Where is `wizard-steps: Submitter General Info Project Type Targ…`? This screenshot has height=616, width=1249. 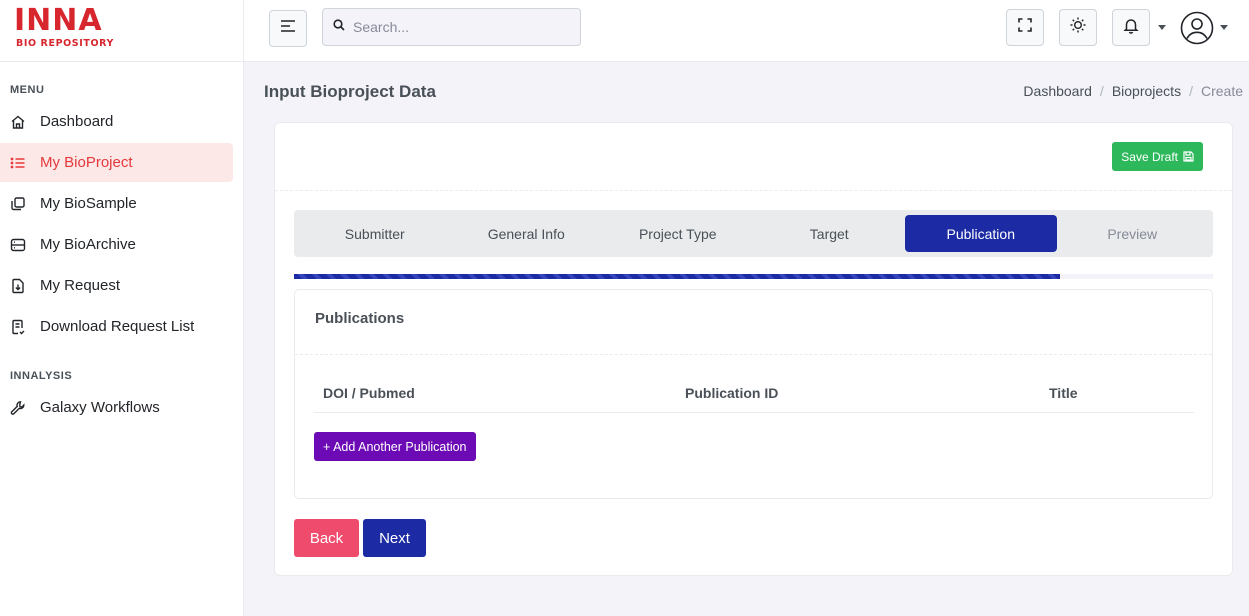
wizard-steps: Submitter General Info Project Type Targ… is located at coordinates (753, 233).